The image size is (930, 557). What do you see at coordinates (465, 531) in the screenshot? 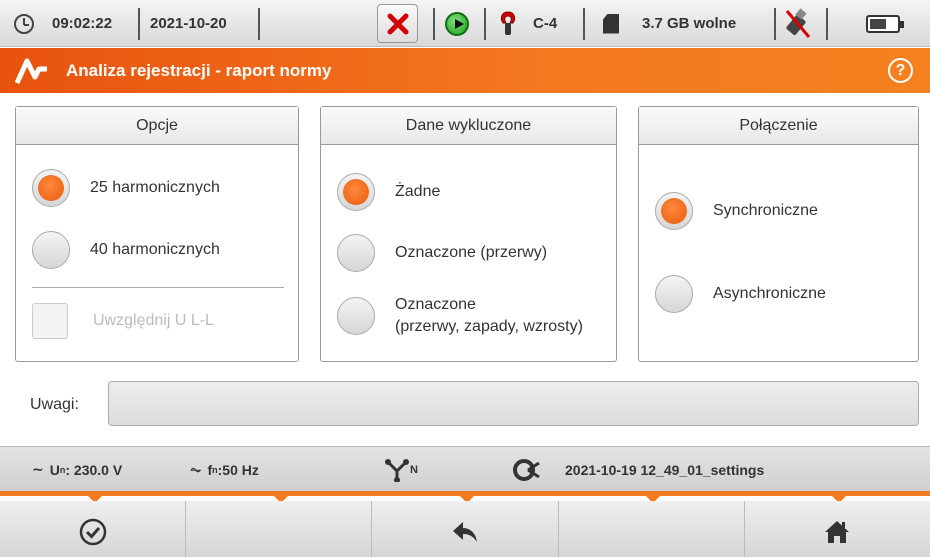
I see `back-arrow-icon` at bounding box center [465, 531].